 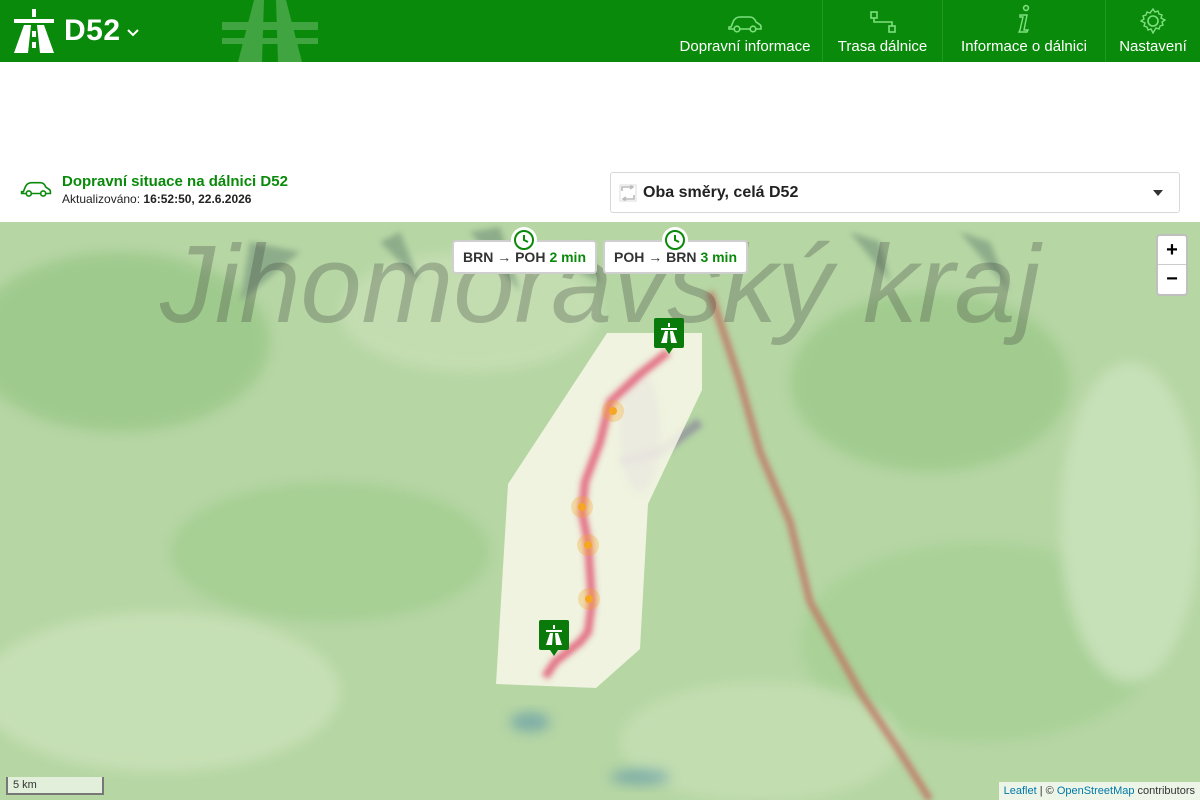 I want to click on route-icon, so click(x=882, y=22).